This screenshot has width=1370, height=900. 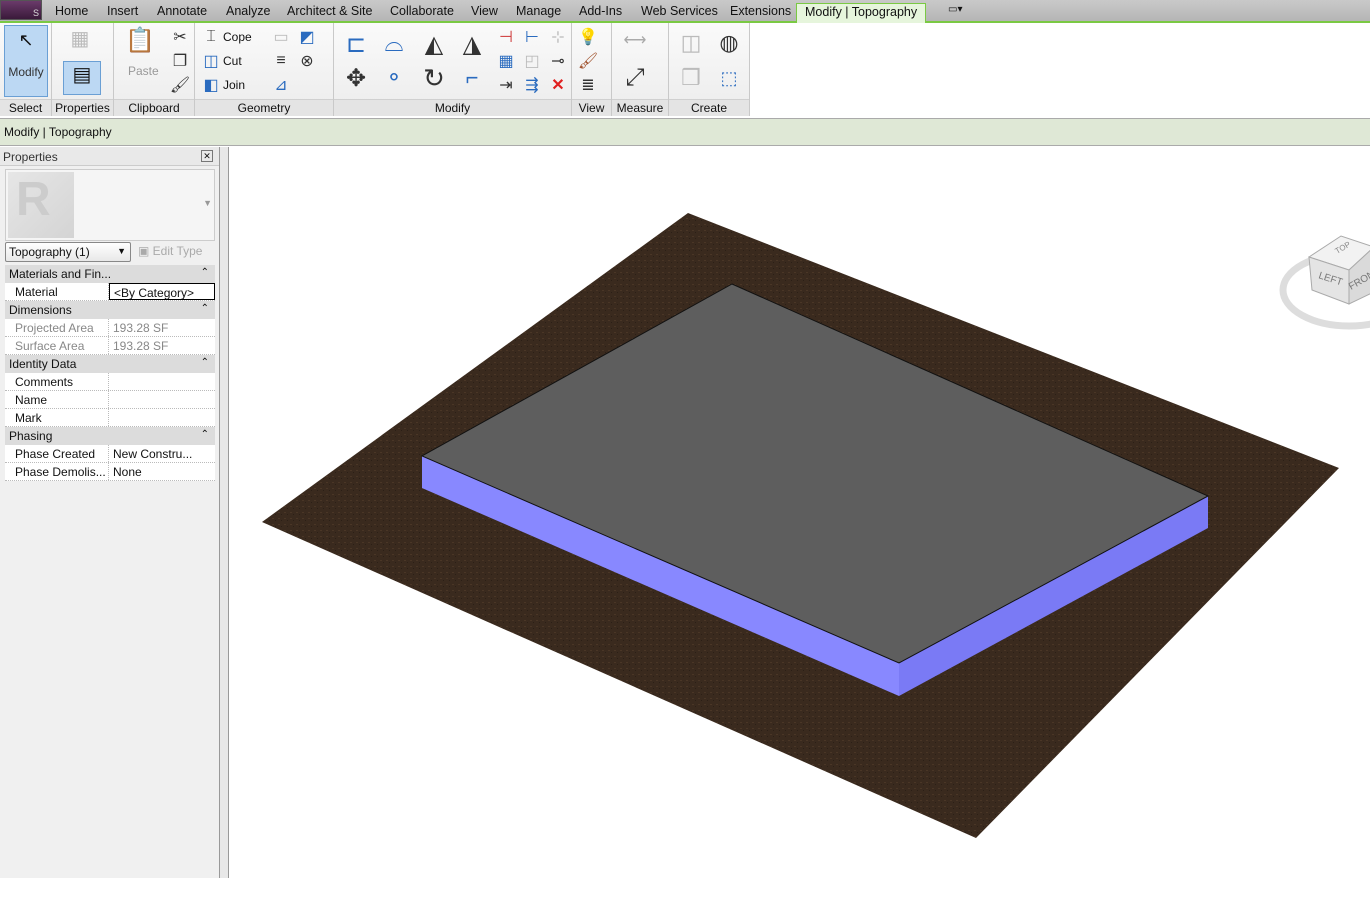 I want to click on panel-measure: ⟷ ⤢ Measure, so click(x=640, y=69).